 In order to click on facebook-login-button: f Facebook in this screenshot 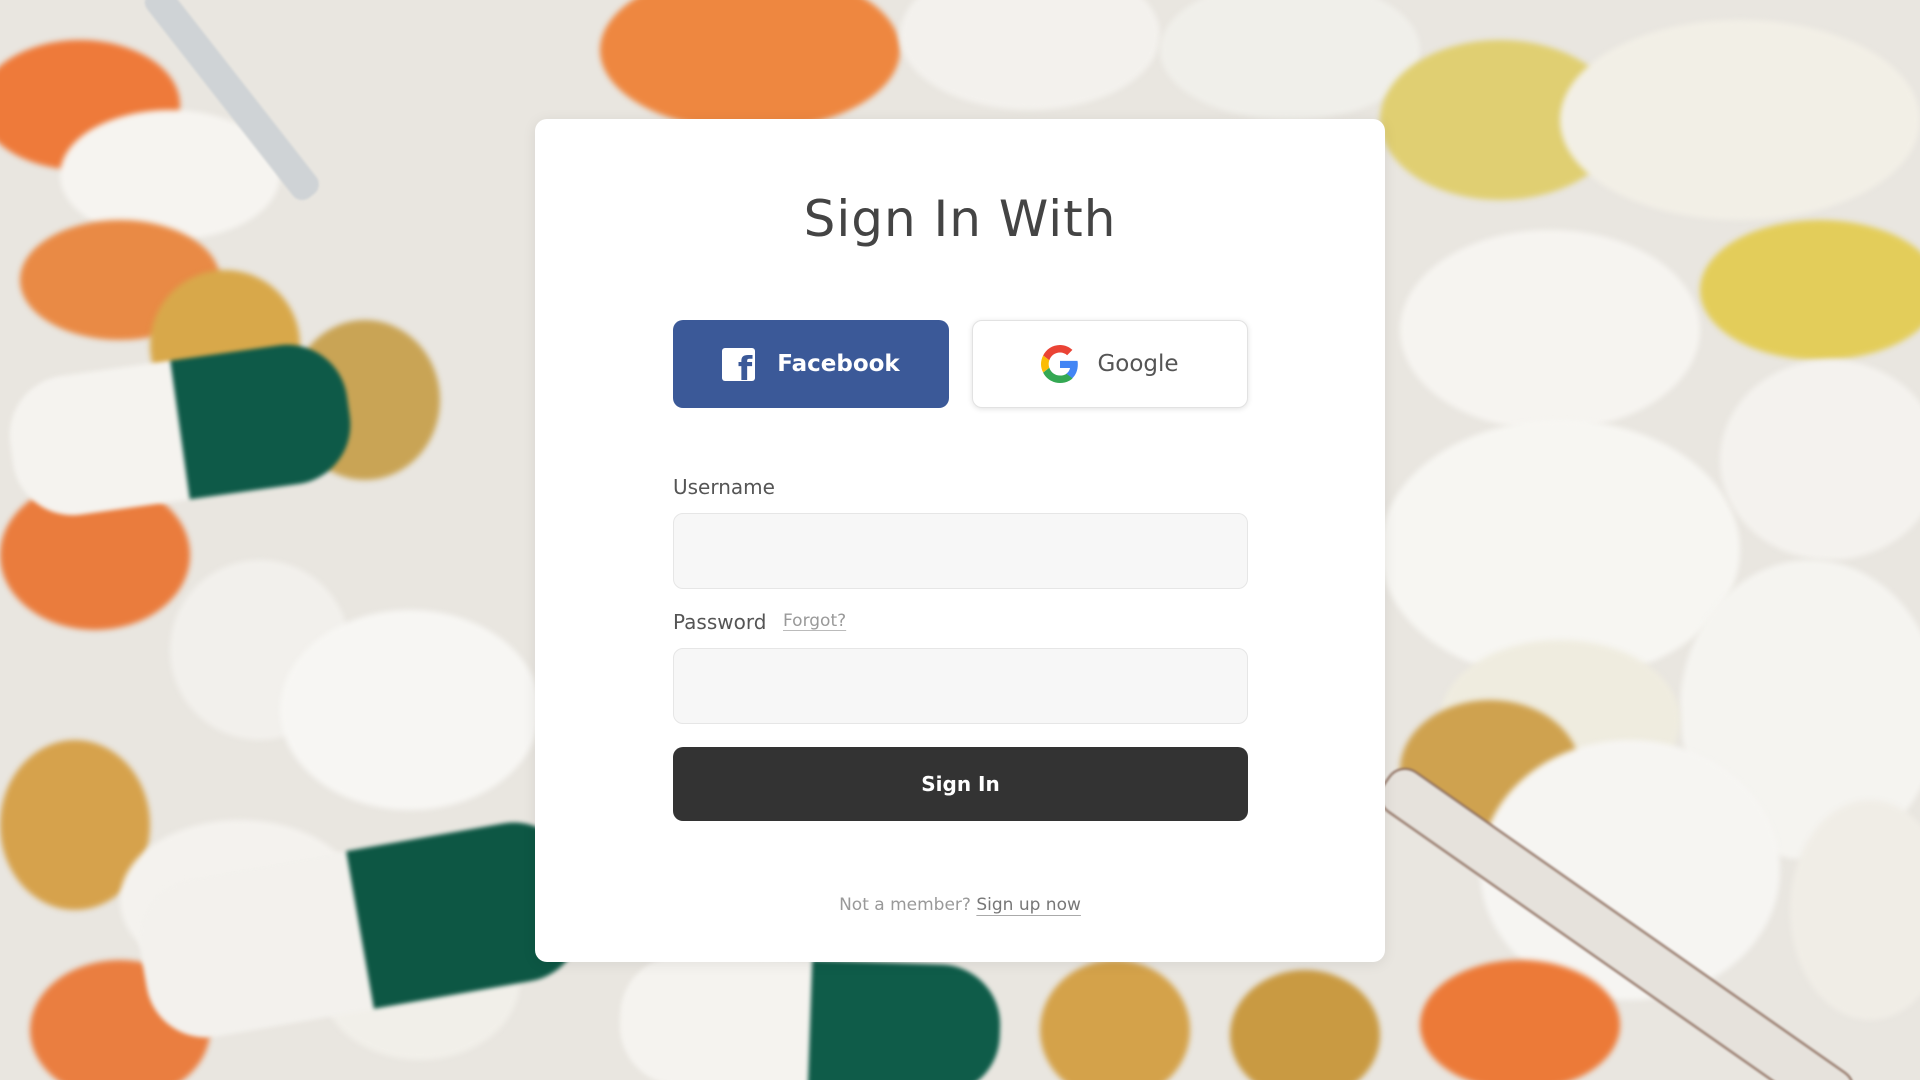, I will do `click(811, 364)`.